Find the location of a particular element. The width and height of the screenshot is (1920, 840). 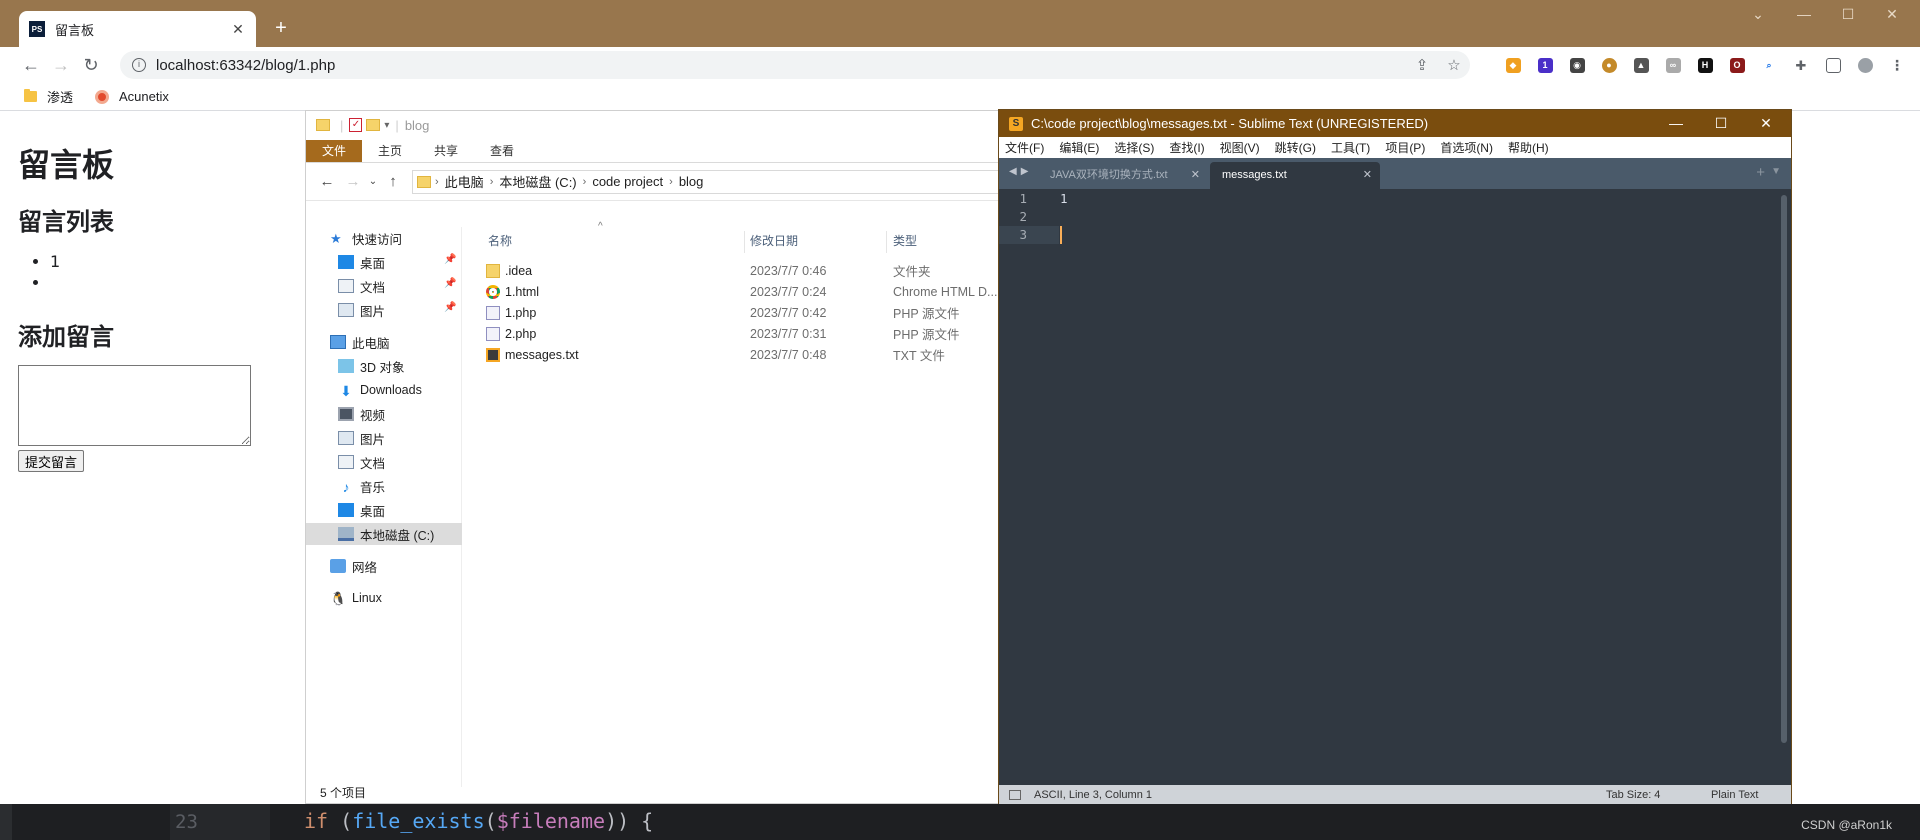

o-extension-icon: O is located at coordinates (1737, 65).